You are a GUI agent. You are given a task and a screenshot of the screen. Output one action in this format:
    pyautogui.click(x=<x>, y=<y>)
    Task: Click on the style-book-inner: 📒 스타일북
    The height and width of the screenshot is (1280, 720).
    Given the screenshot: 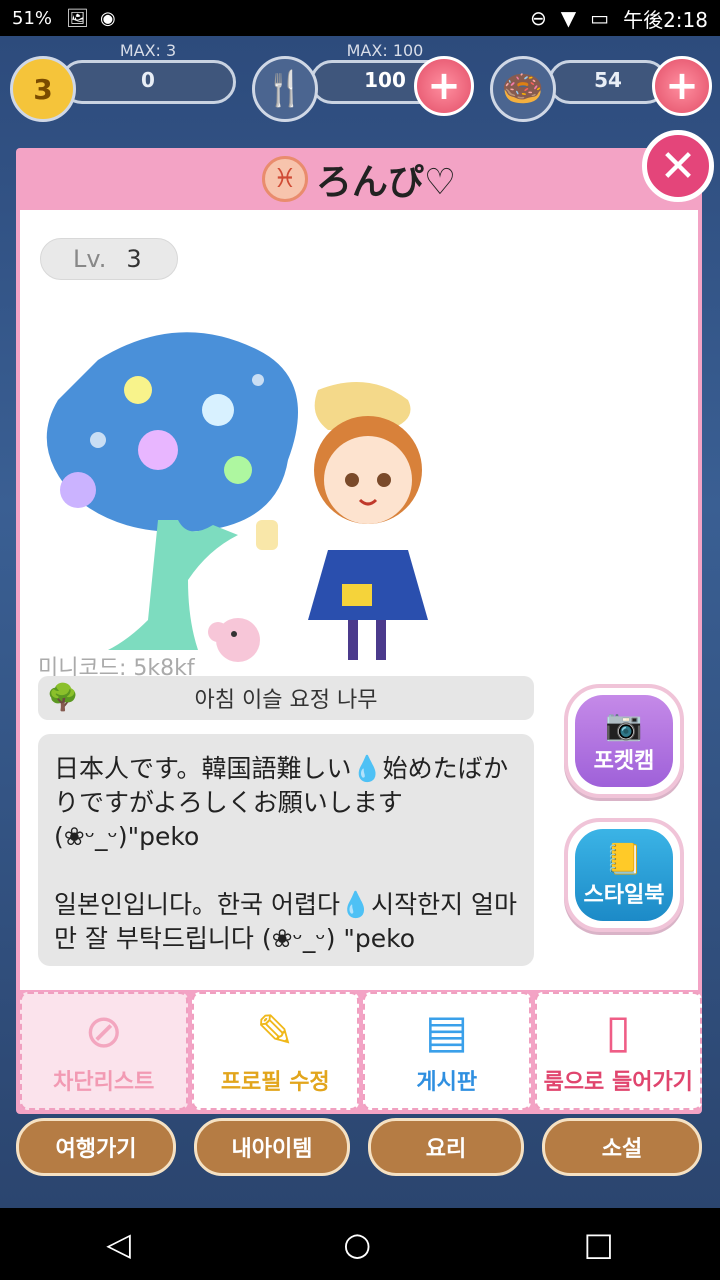 What is the action you would take?
    pyautogui.click(x=624, y=875)
    